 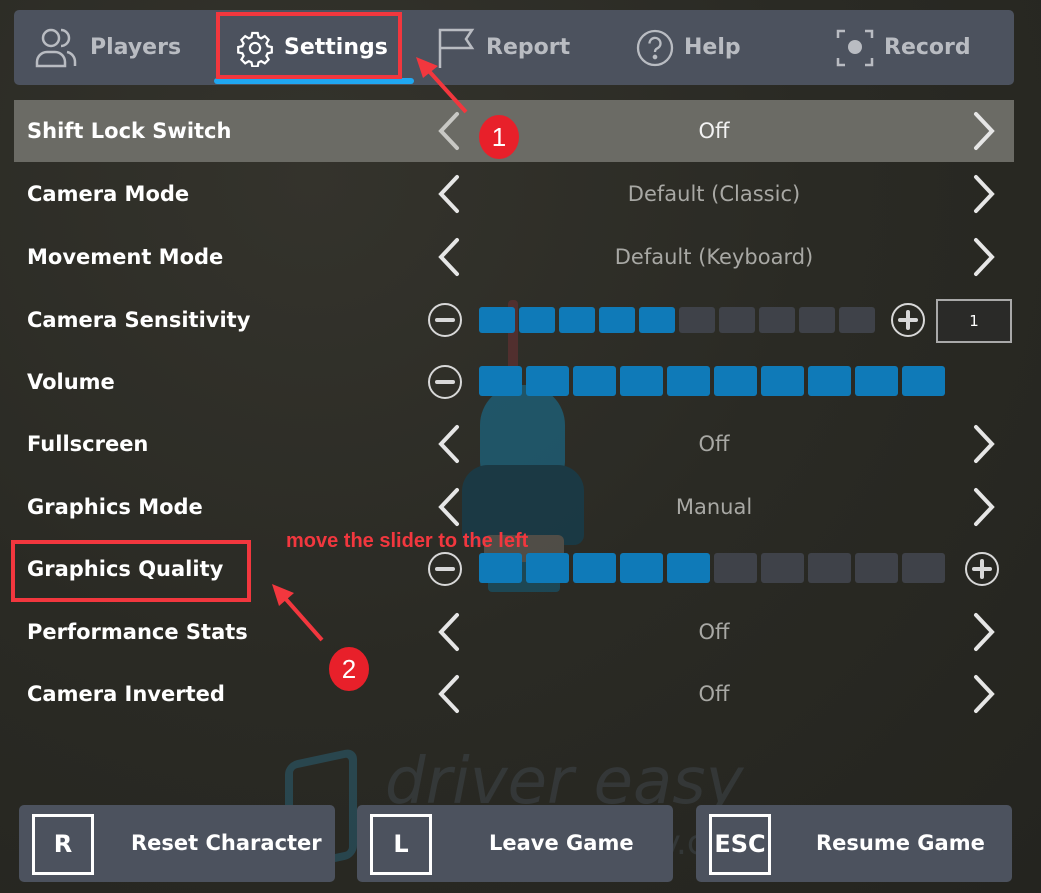 I want to click on key-hint-esc: ESC, so click(x=740, y=844).